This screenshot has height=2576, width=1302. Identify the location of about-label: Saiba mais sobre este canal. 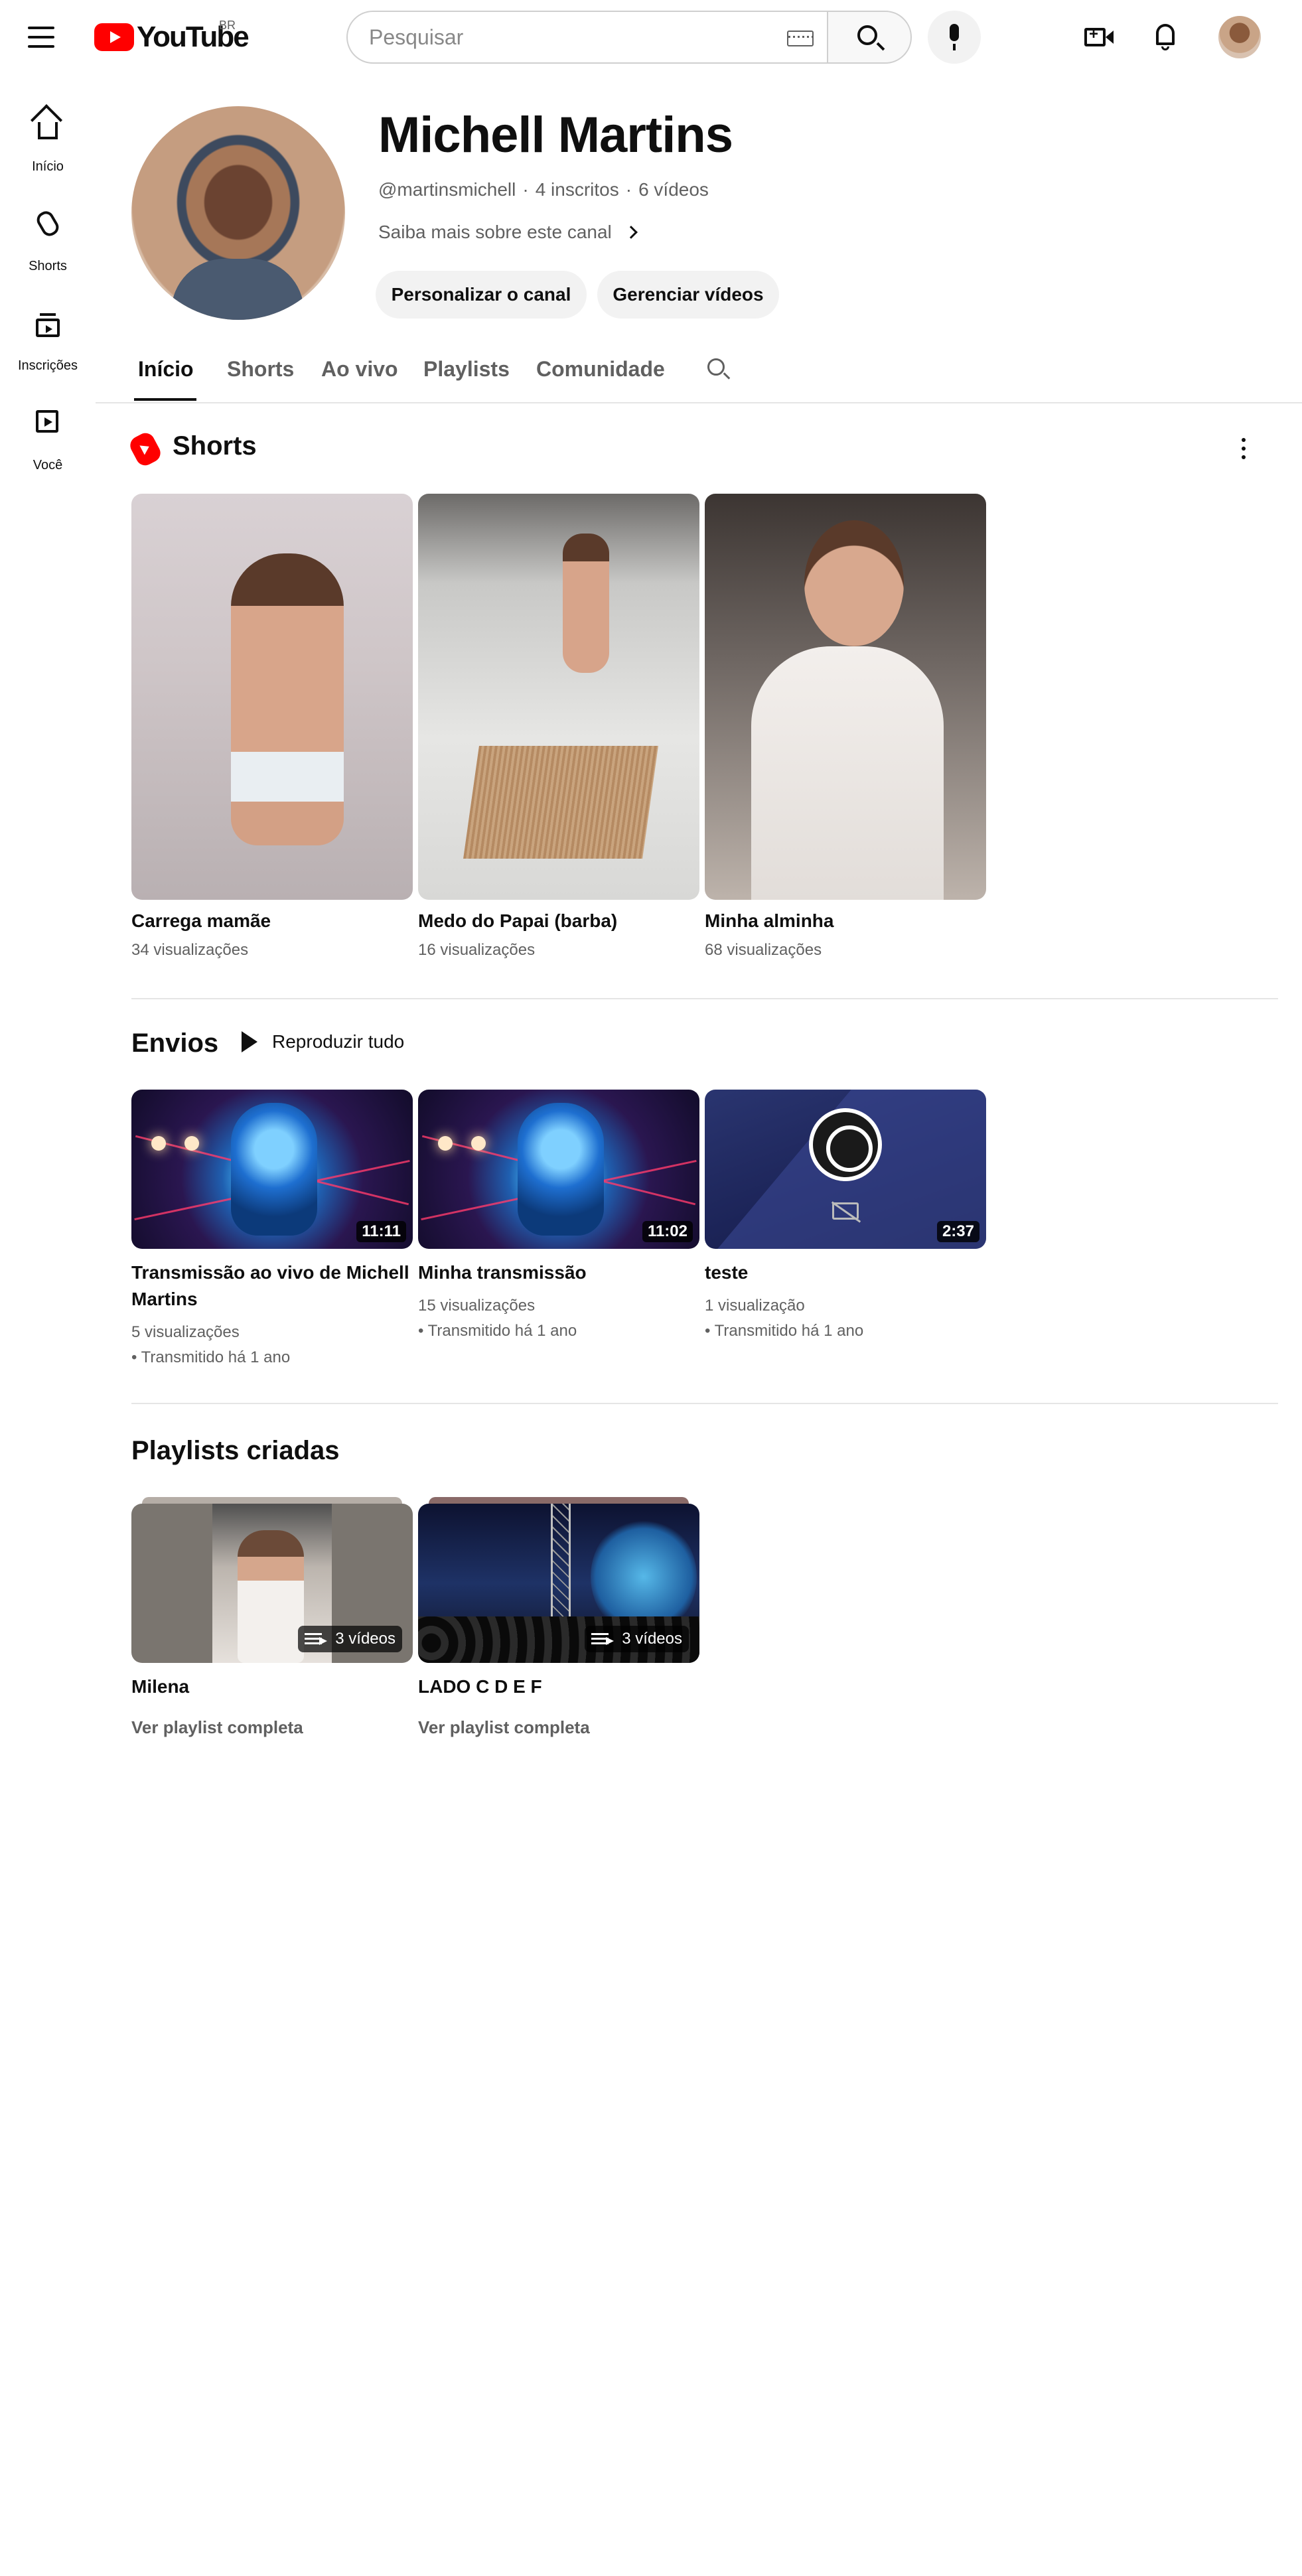
(495, 232).